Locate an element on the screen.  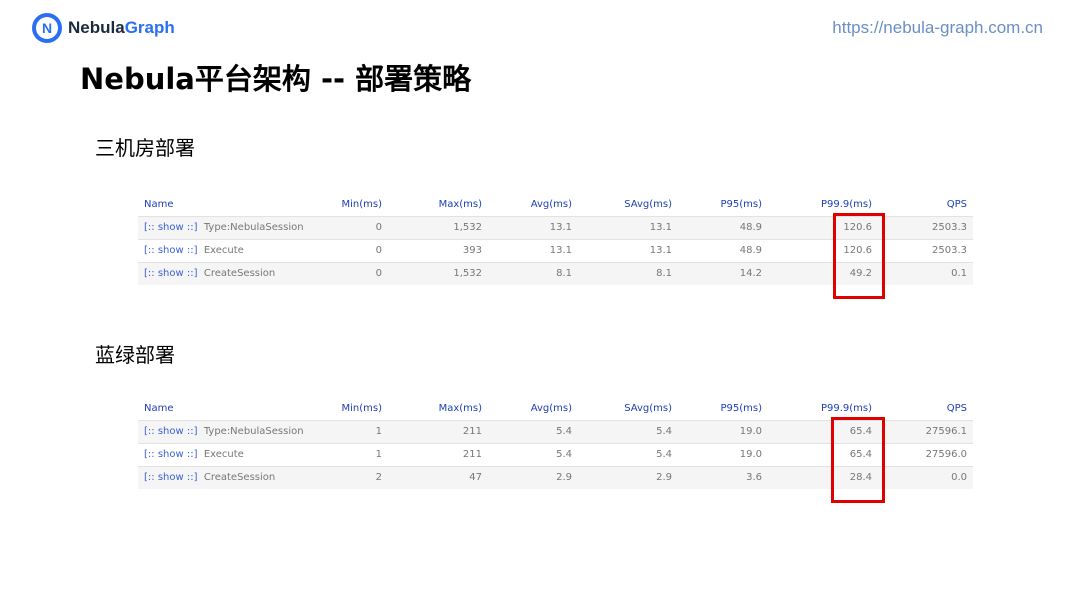
slide-title: Nebula平台架构 -- 部署策略 is located at coordinates (276, 79).